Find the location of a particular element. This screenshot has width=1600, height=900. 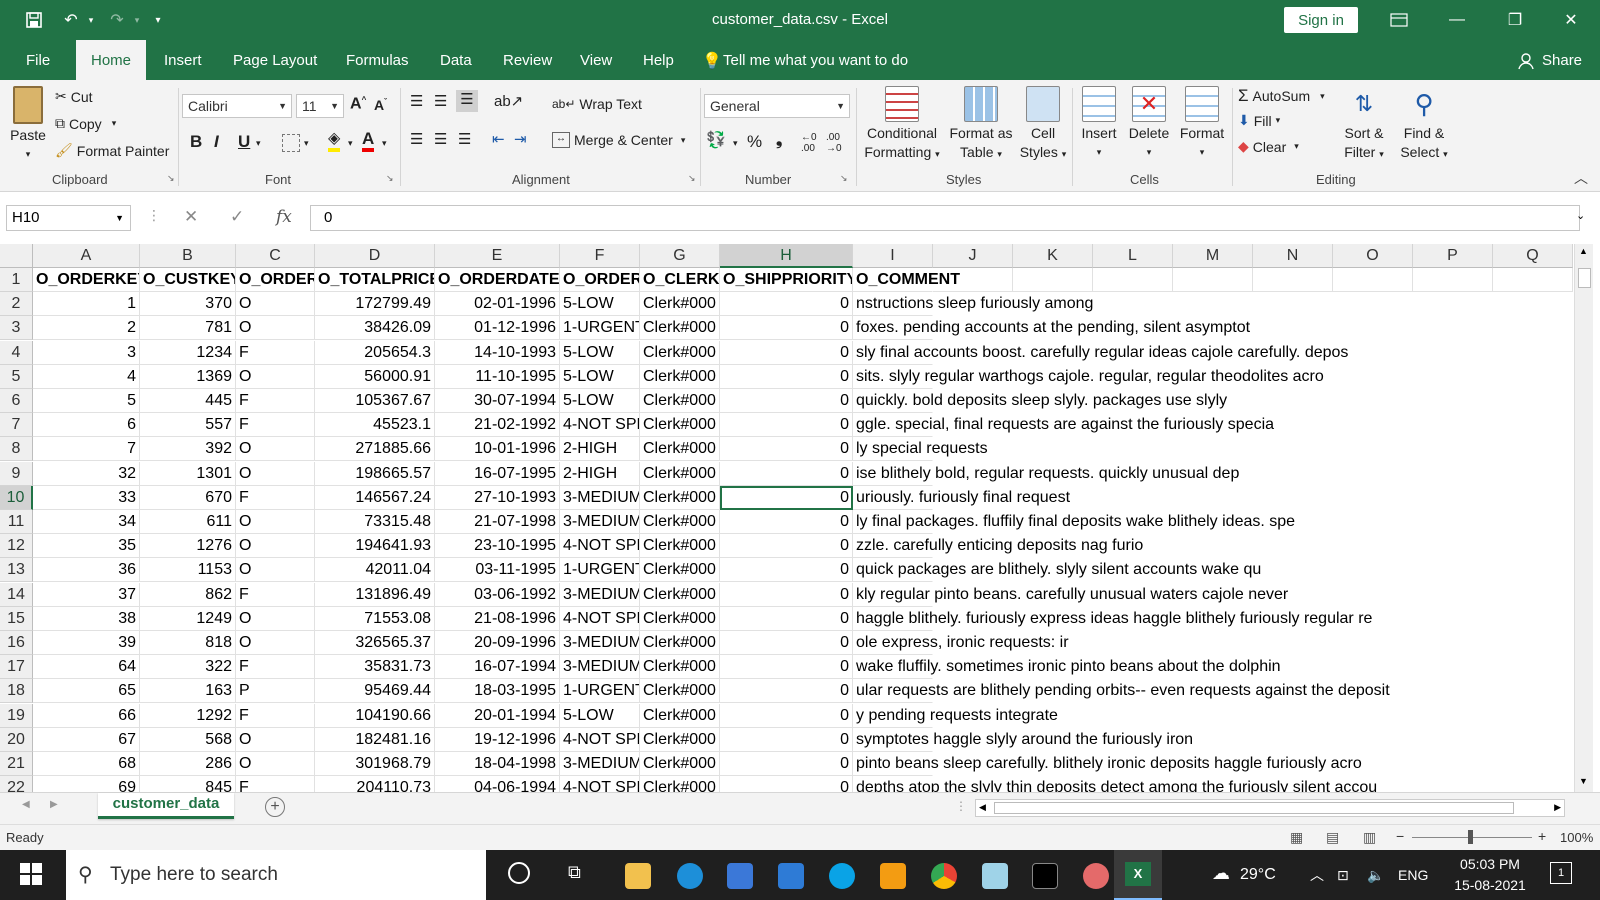

scroll-up-icon: ▲ is located at coordinates (1583, 251).